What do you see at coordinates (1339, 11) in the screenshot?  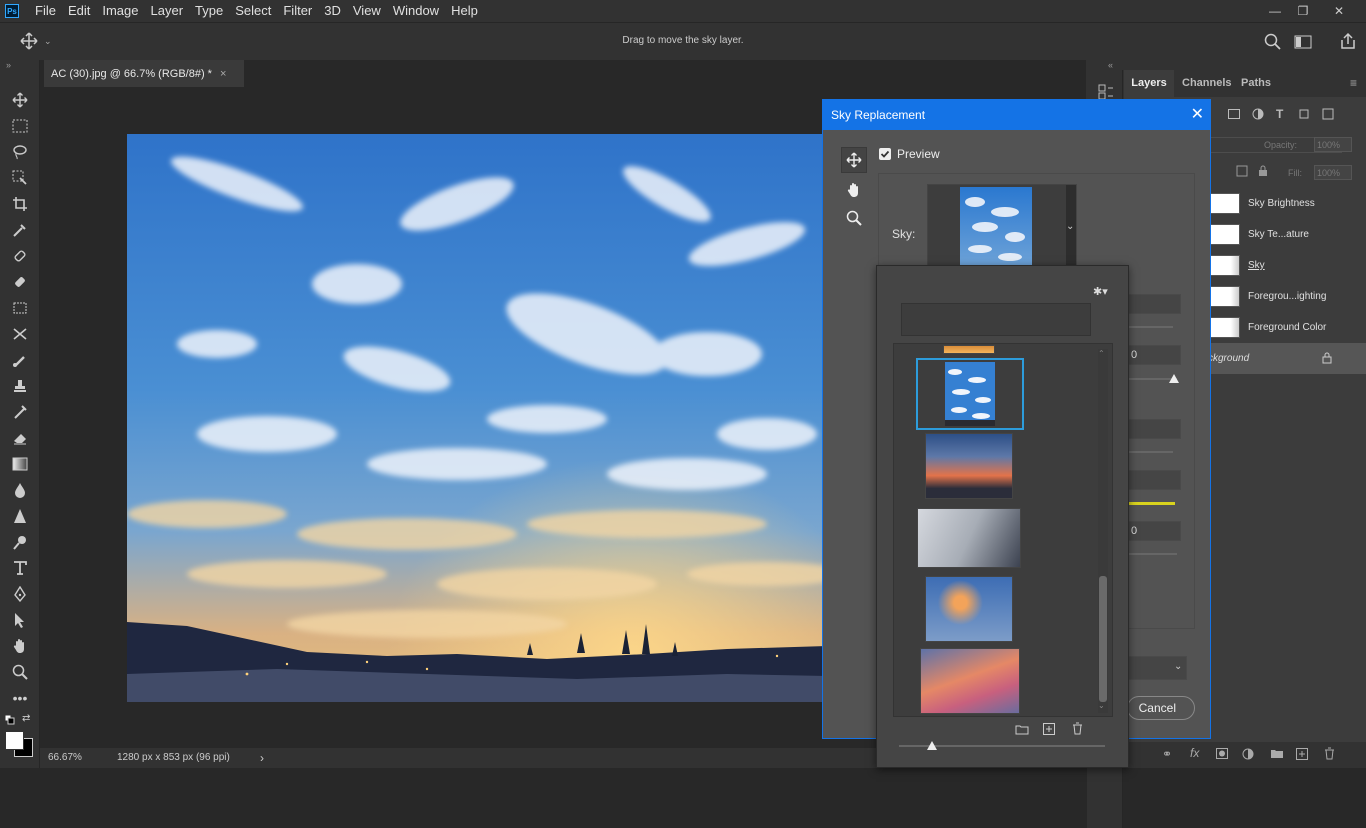 I see `close-window-button: ✕` at bounding box center [1339, 11].